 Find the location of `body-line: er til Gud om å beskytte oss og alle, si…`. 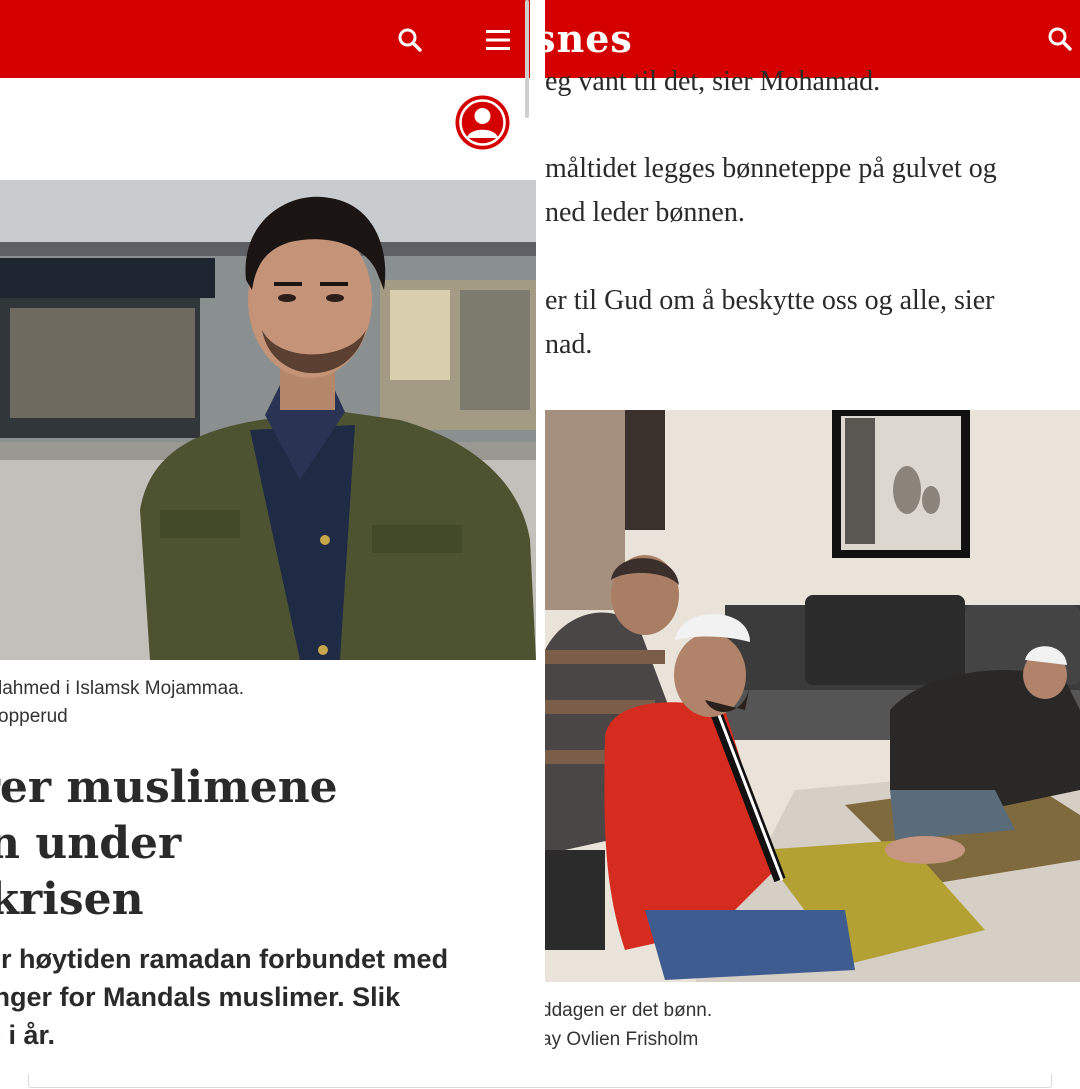

body-line: er til Gud om å beskytte oss og alle, si… is located at coordinates (770, 300).